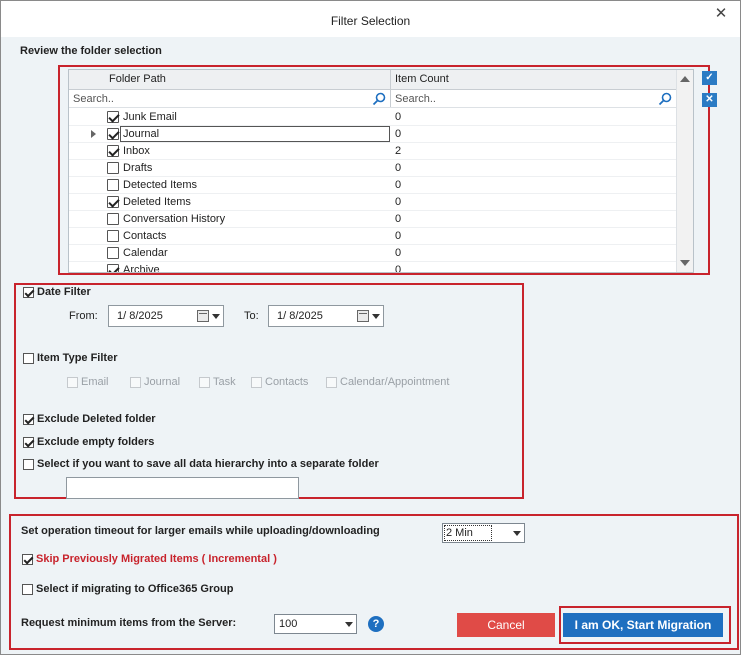 The width and height of the screenshot is (741, 655). Describe the element at coordinates (95, 382) in the screenshot. I see `type-email-label: Email` at that location.